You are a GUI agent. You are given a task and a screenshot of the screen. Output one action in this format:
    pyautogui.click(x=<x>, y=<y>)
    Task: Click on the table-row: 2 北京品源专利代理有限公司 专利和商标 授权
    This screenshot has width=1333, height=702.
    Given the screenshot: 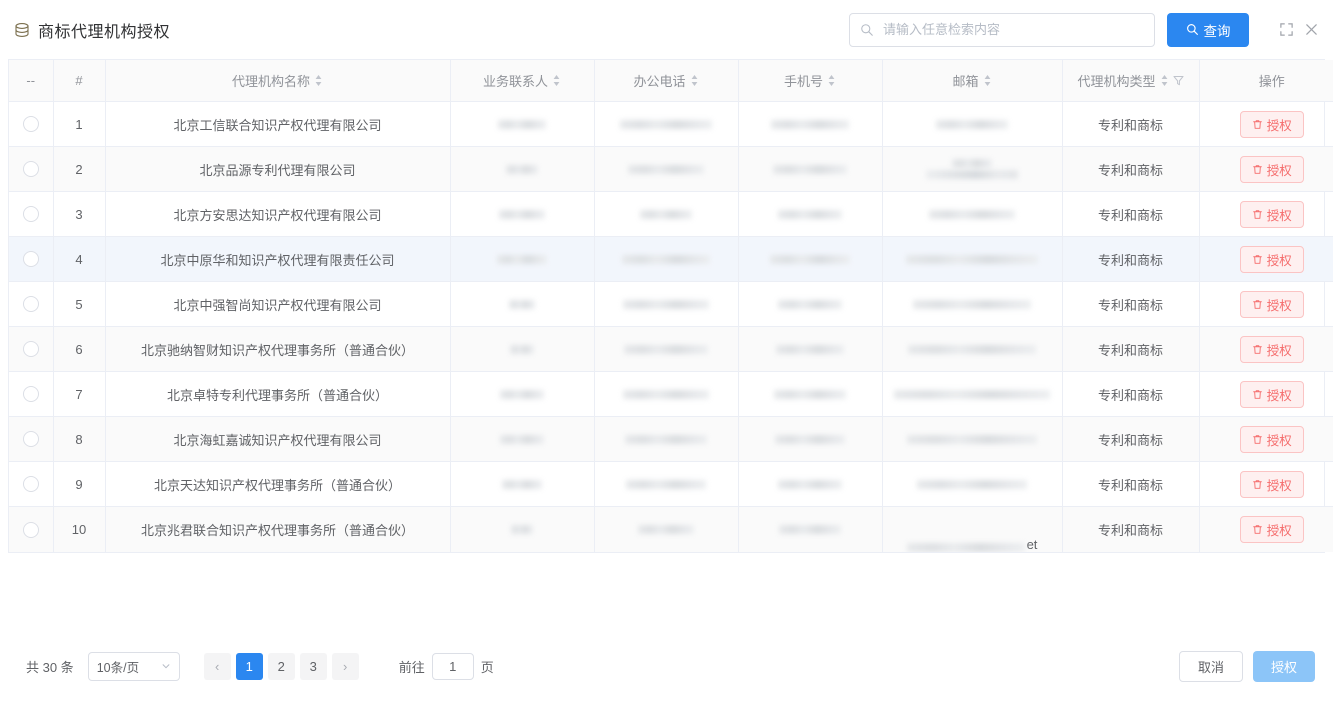 What is the action you would take?
    pyautogui.click(x=671, y=169)
    